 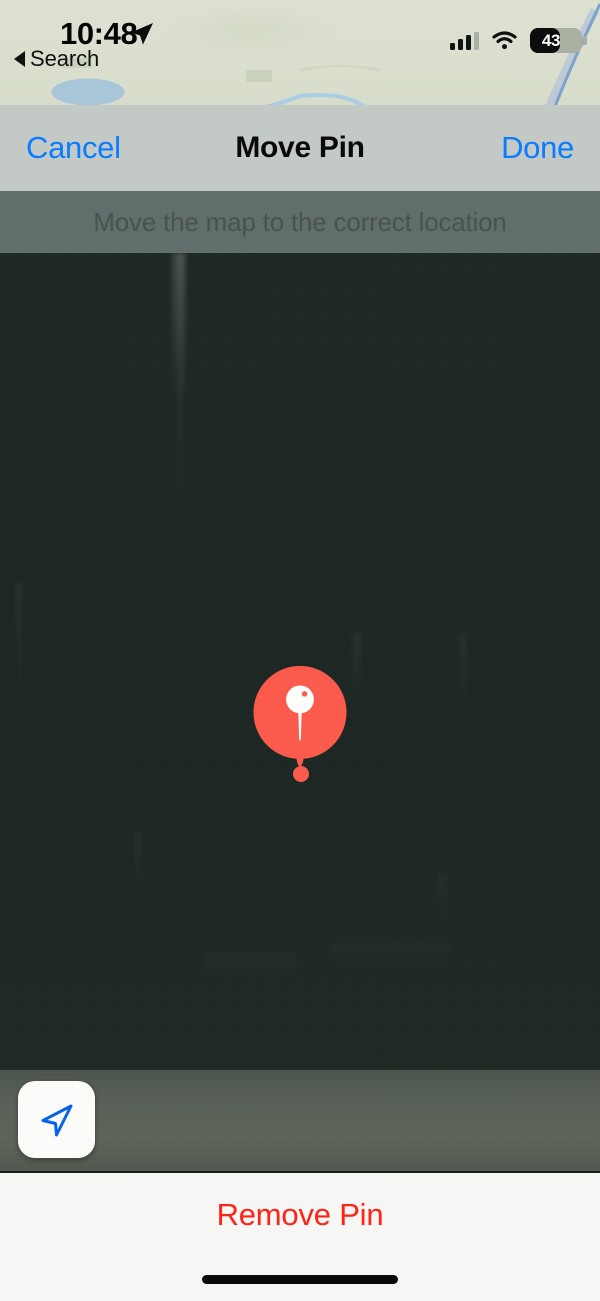 What do you see at coordinates (464, 40) in the screenshot?
I see `cellular-bars-icon` at bounding box center [464, 40].